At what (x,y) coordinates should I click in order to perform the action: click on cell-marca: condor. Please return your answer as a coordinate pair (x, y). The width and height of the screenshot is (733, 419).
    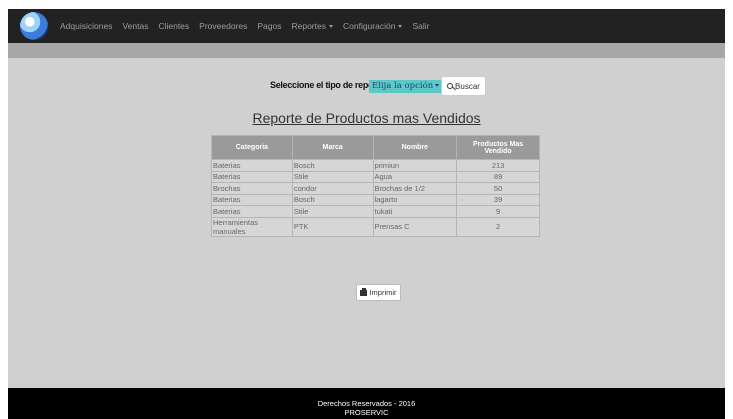
    Looking at the image, I should click on (332, 188).